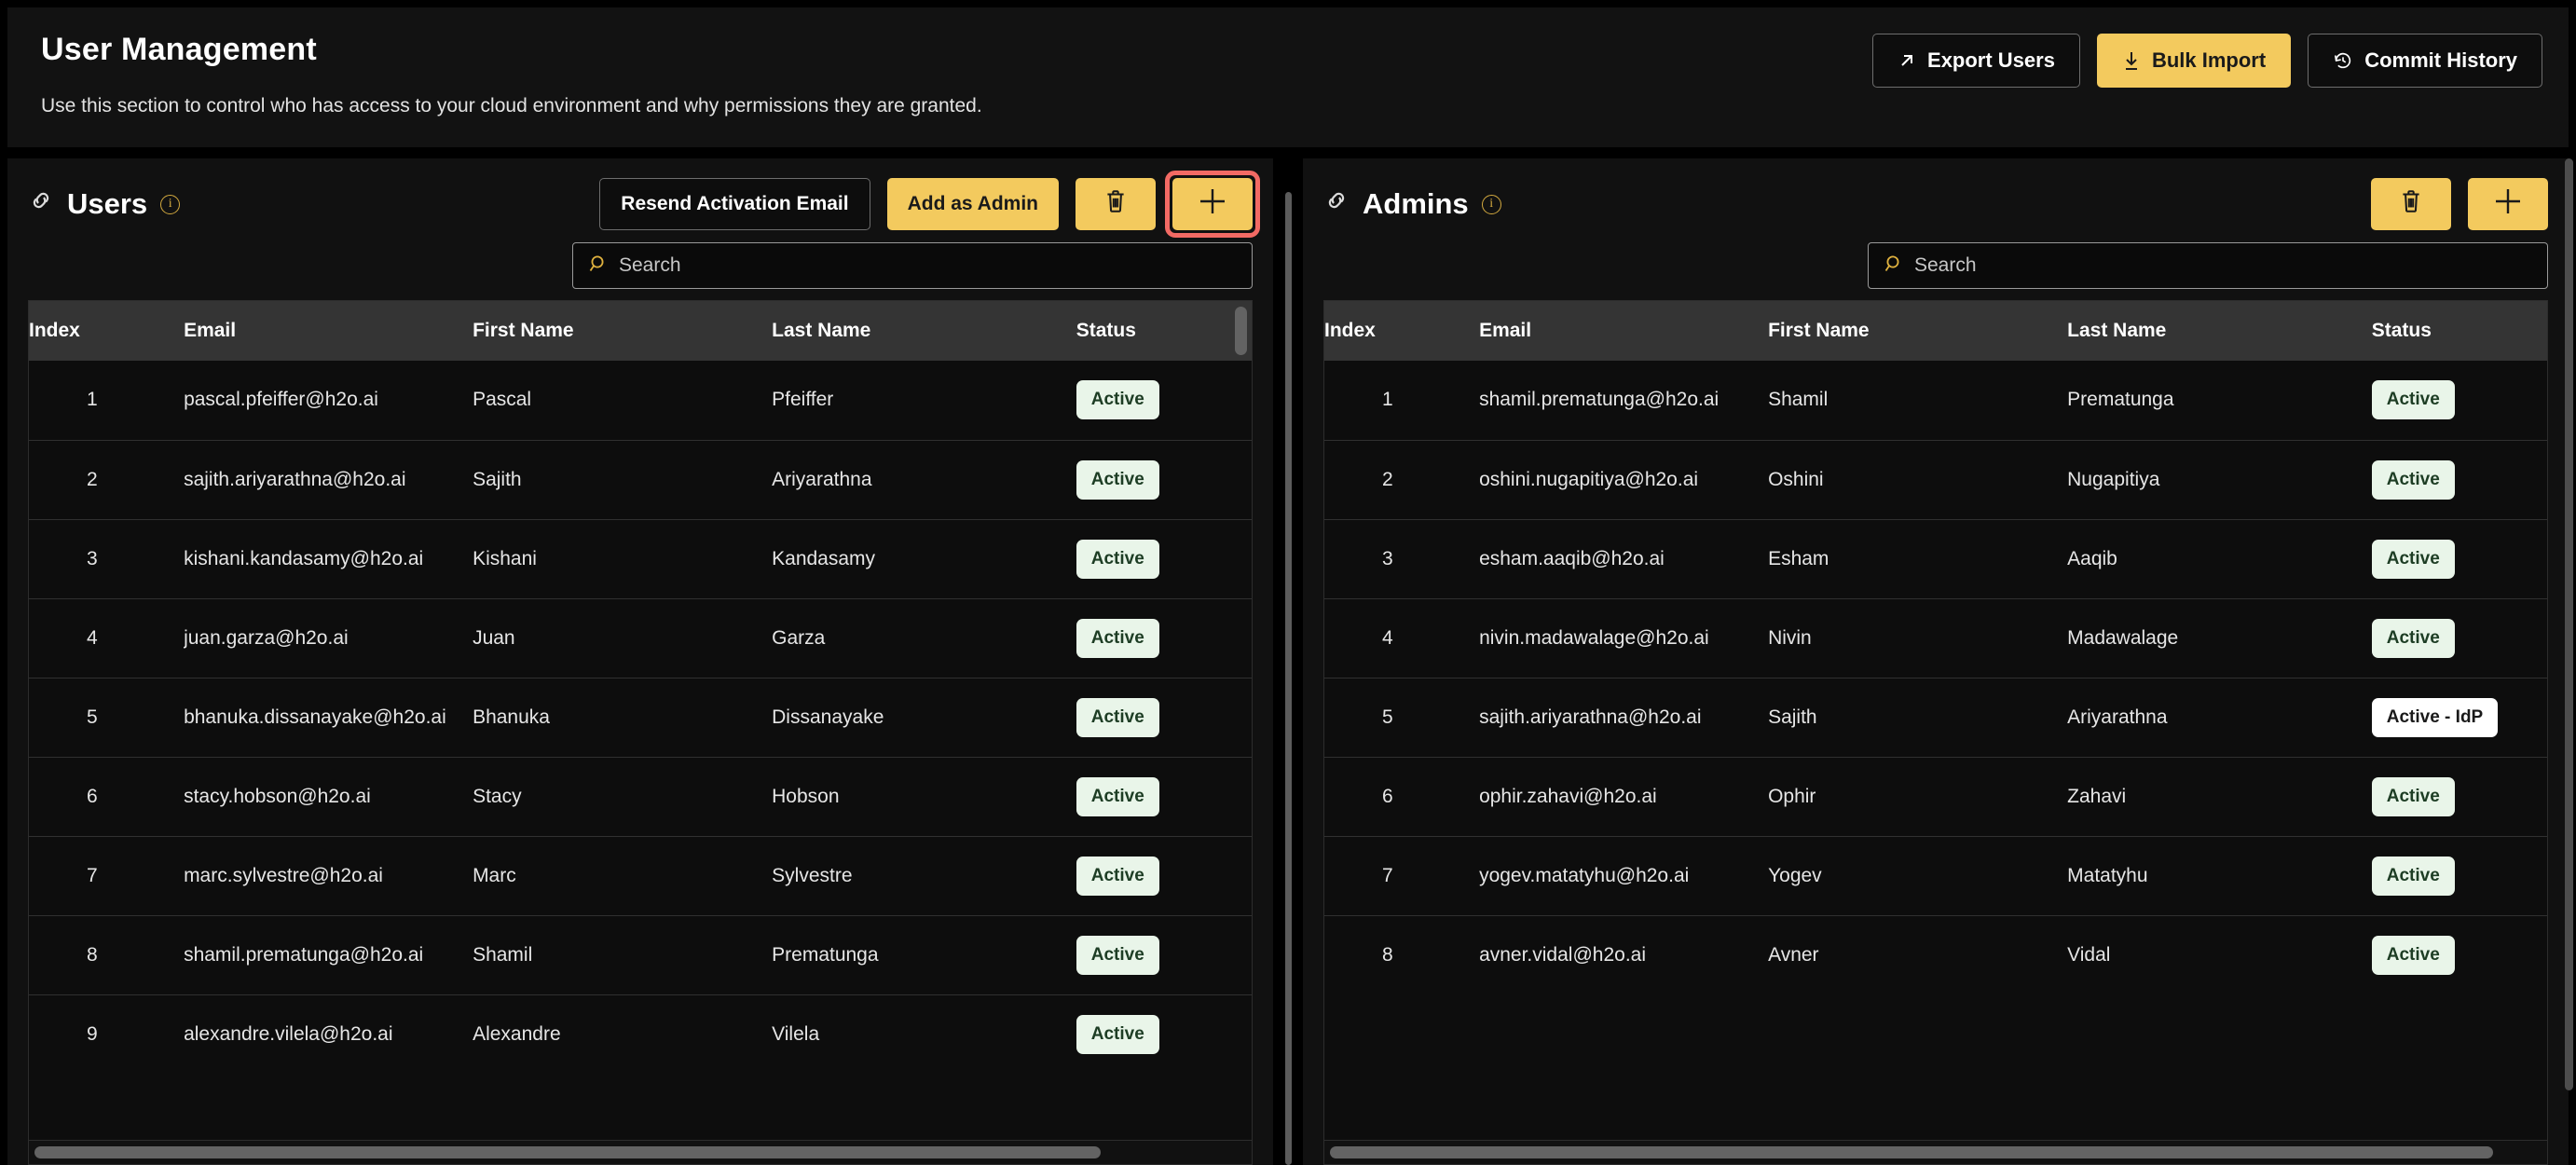 This screenshot has height=1165, width=2576. Describe the element at coordinates (912, 265) in the screenshot. I see `users-search-input: Search` at that location.